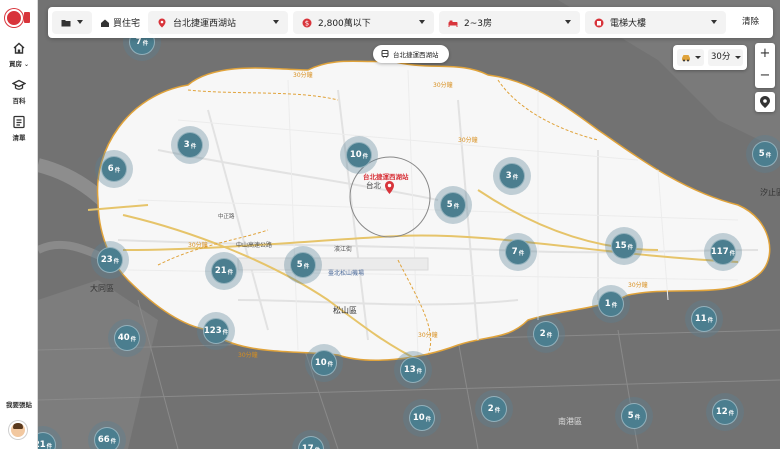 The width and height of the screenshot is (780, 449). Describe the element at coordinates (686, 57) in the screenshot. I see `car-icon` at that location.